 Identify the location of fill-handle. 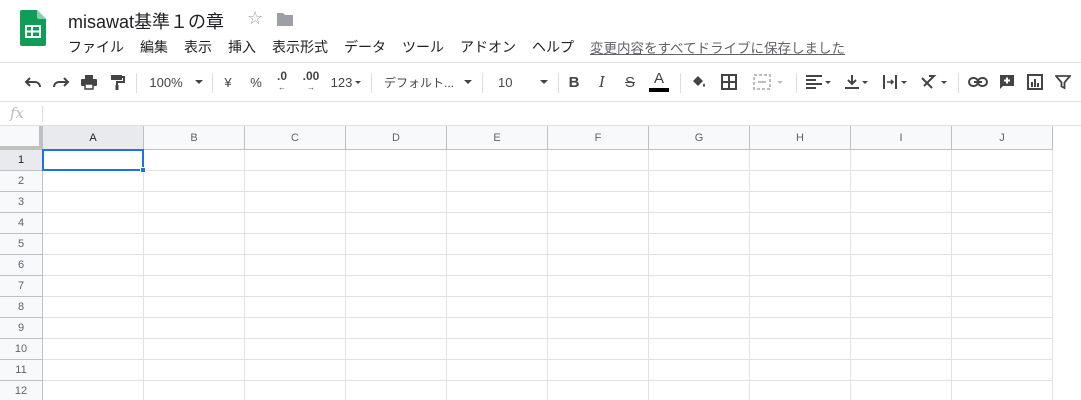
(143, 170).